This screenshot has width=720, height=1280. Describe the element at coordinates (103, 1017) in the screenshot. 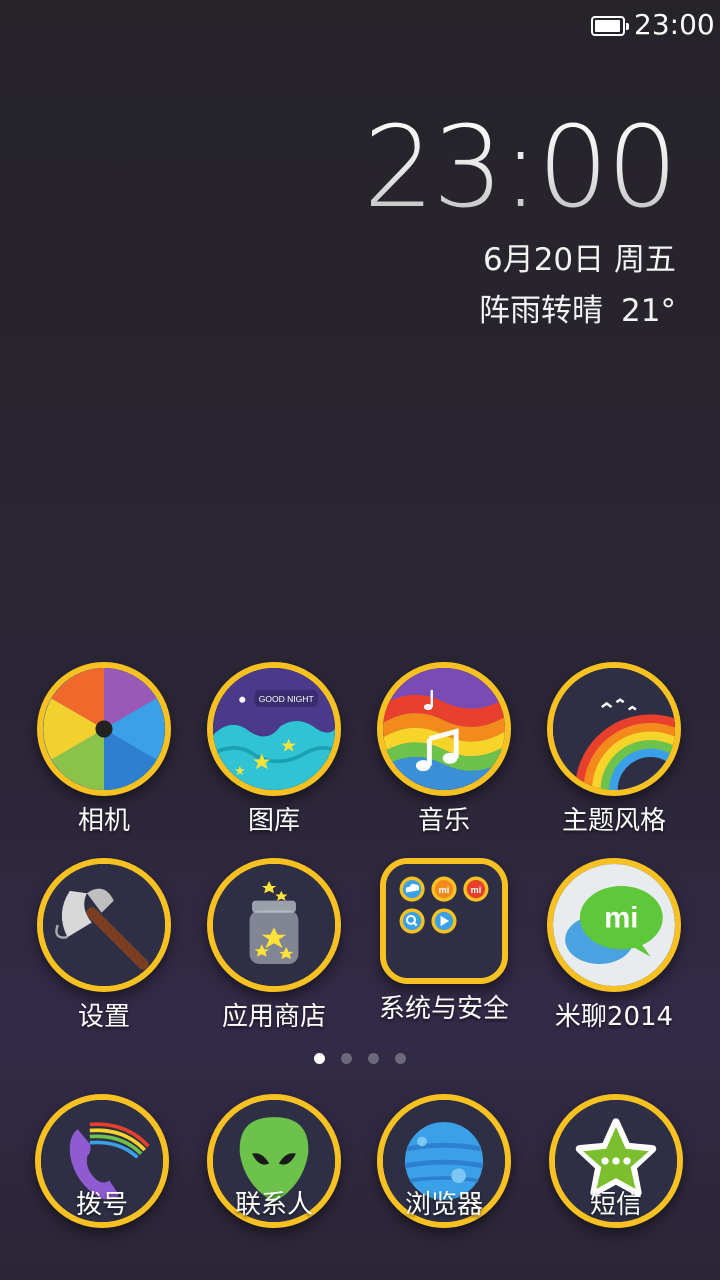

I see `app-label: 设置` at that location.